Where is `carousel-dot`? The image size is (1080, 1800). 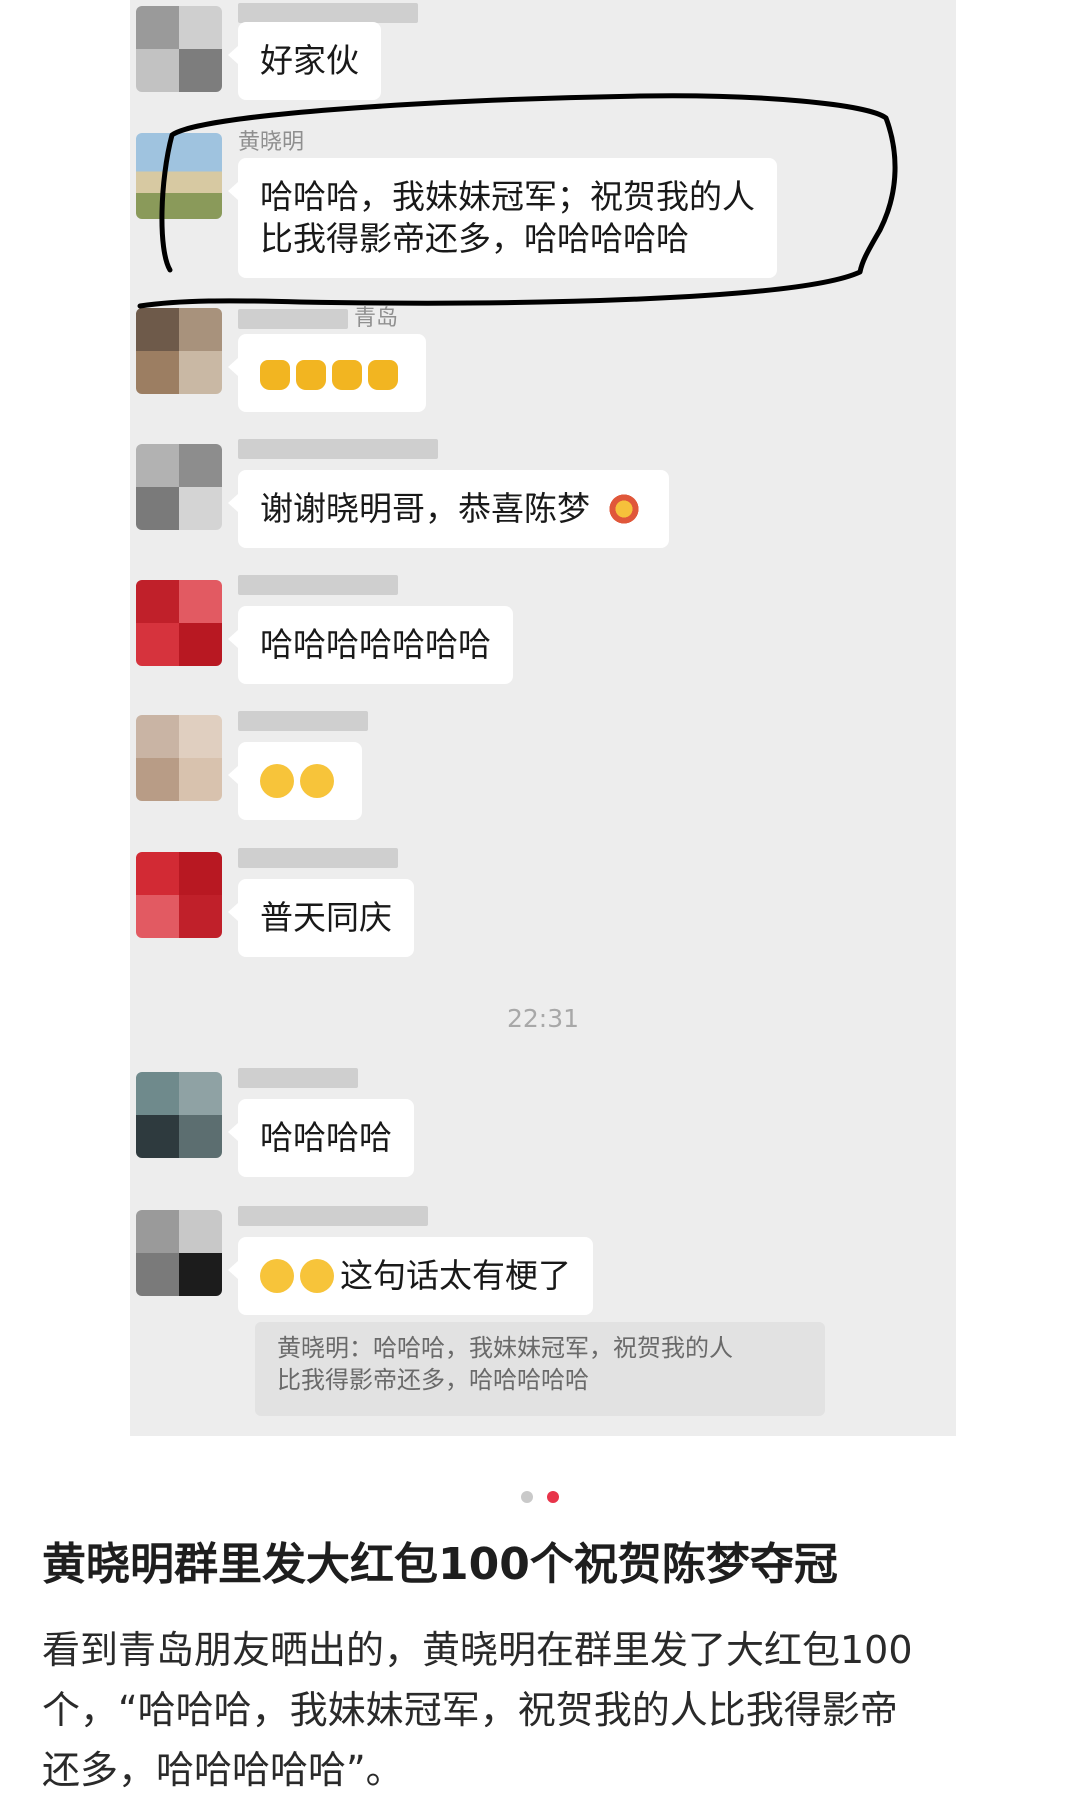
carousel-dot is located at coordinates (527, 1497).